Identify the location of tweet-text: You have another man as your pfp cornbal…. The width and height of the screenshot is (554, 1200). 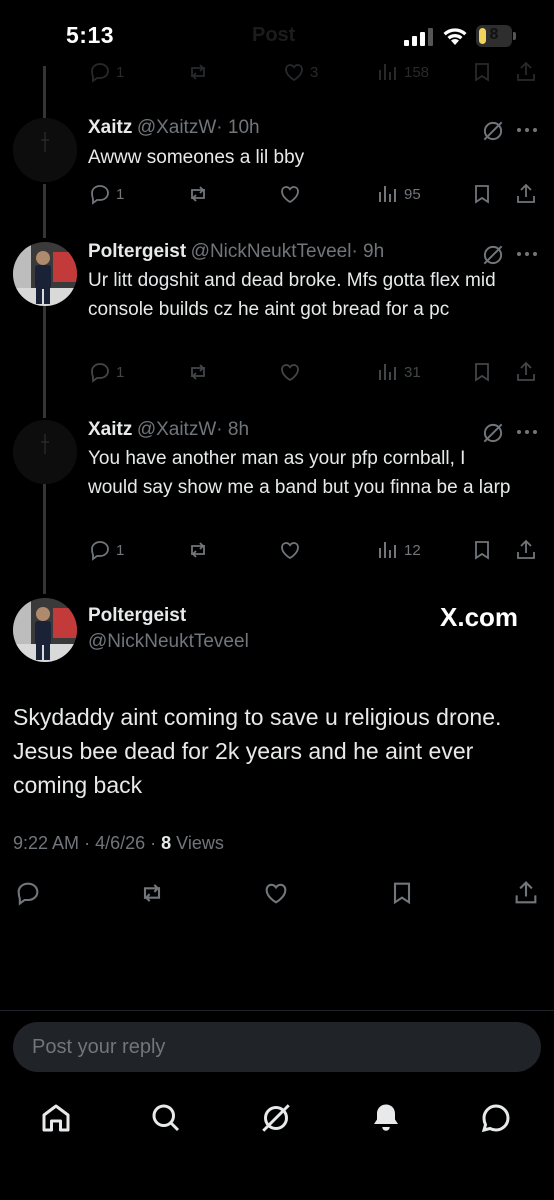
(299, 473).